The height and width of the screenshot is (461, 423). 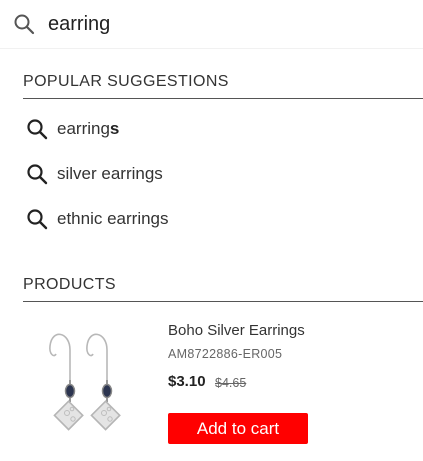 I want to click on product-name: Boho Silver Earrings, so click(x=236, y=330).